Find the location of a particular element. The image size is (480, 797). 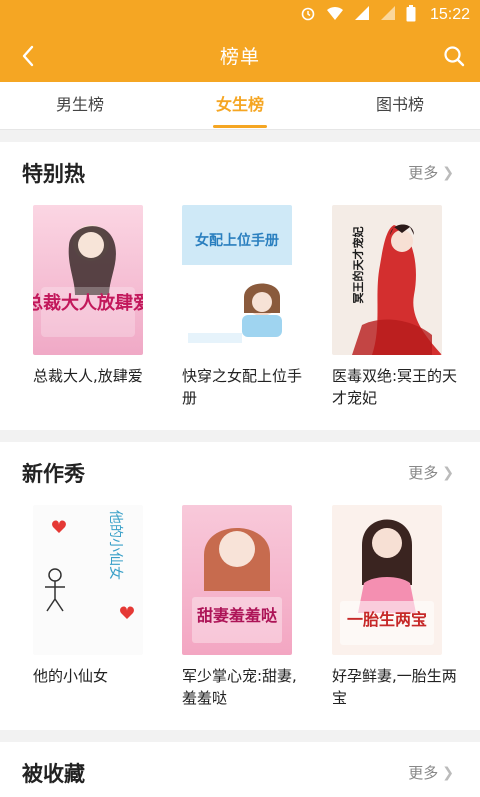

search-button is located at coordinates (454, 56).